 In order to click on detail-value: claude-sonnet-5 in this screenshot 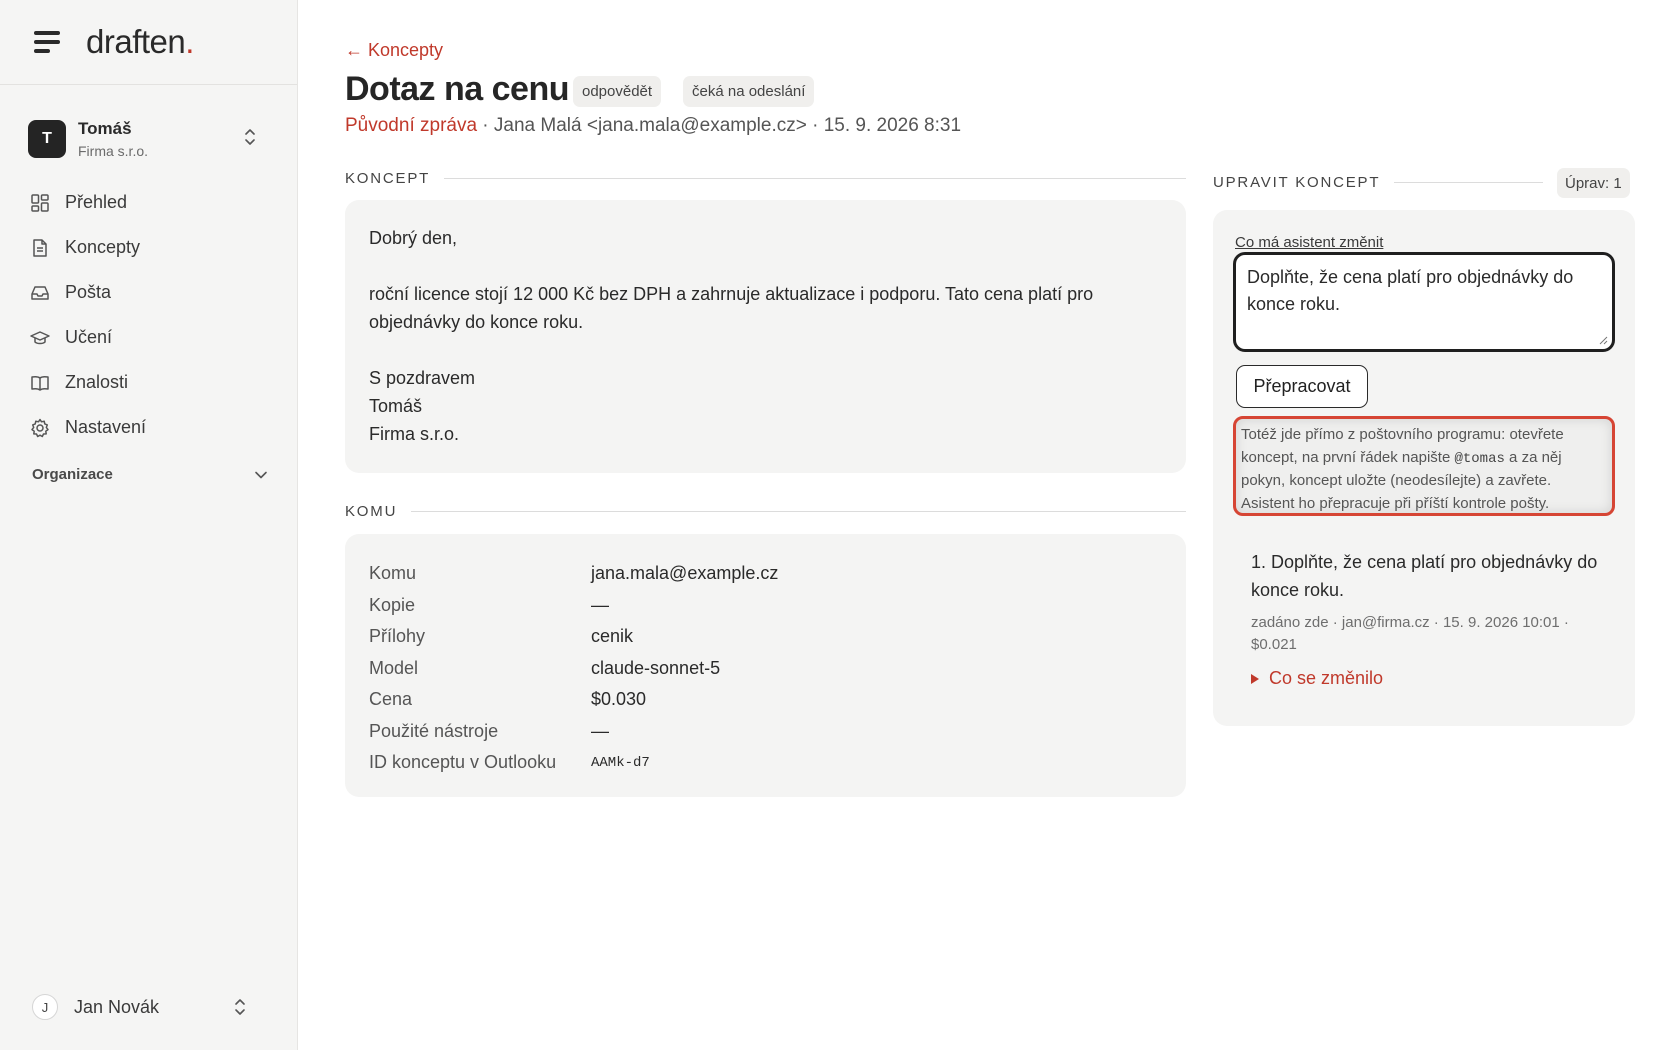, I will do `click(656, 667)`.